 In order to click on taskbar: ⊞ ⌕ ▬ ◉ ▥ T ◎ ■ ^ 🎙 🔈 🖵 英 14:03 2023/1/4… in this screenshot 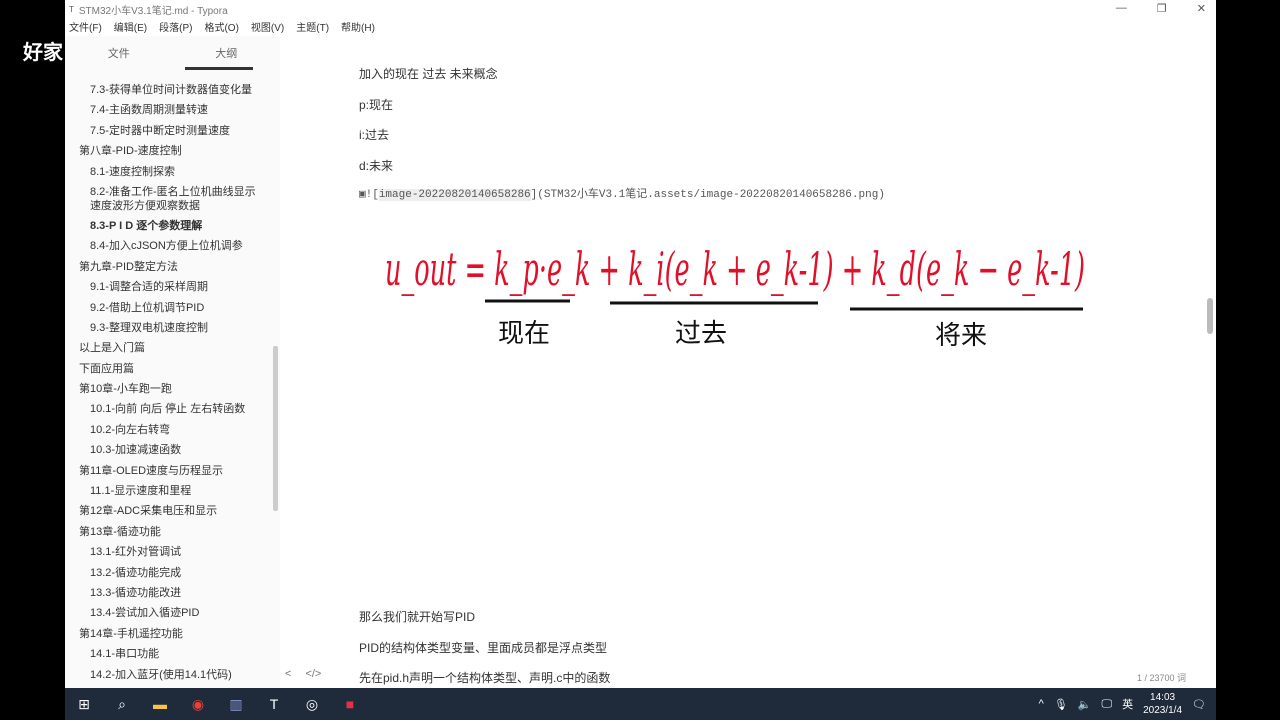, I will do `click(640, 704)`.